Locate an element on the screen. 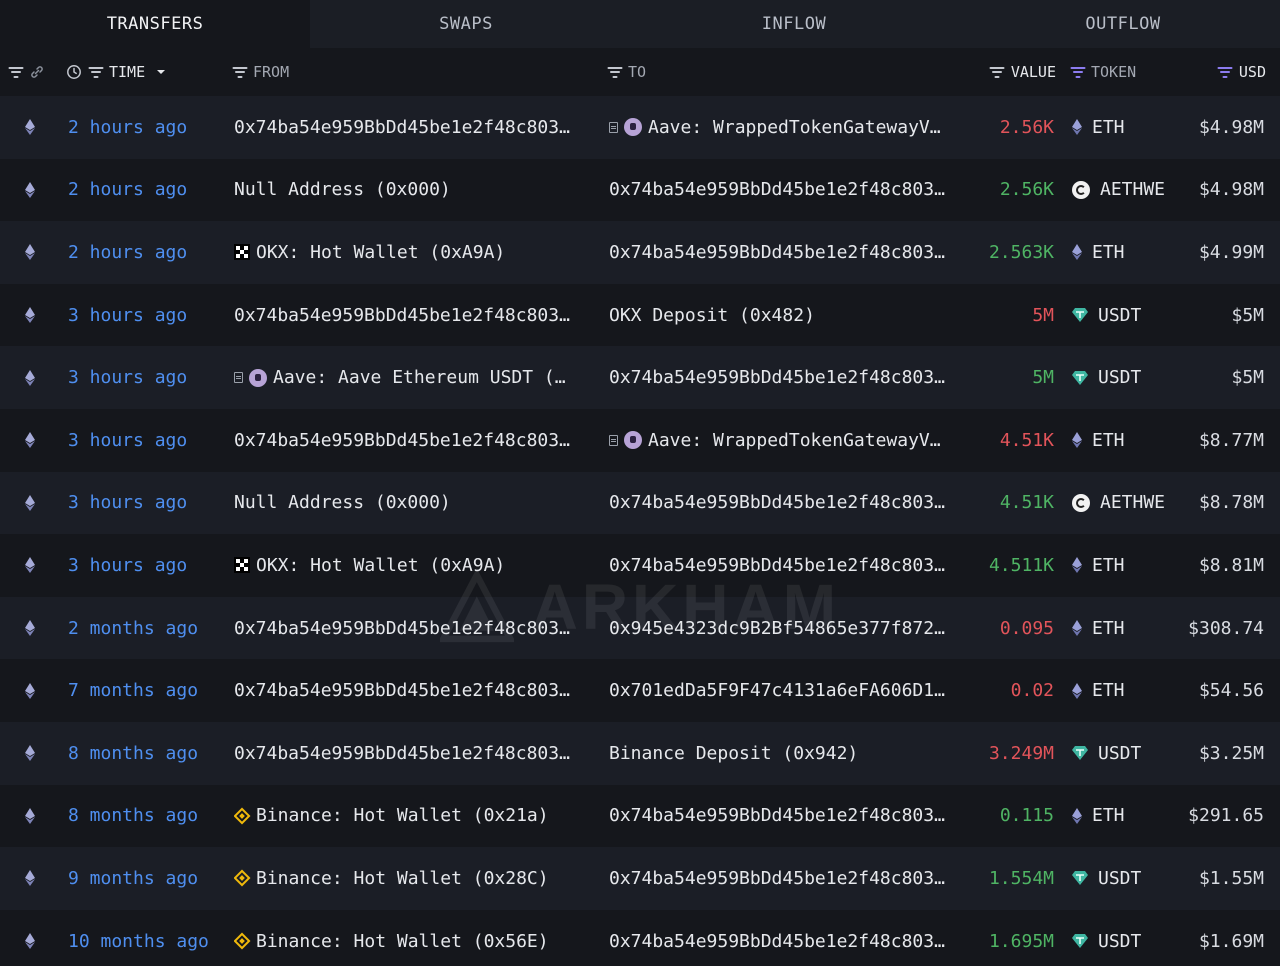 The width and height of the screenshot is (1280, 966). chain-filter-button is located at coordinates (26, 72).